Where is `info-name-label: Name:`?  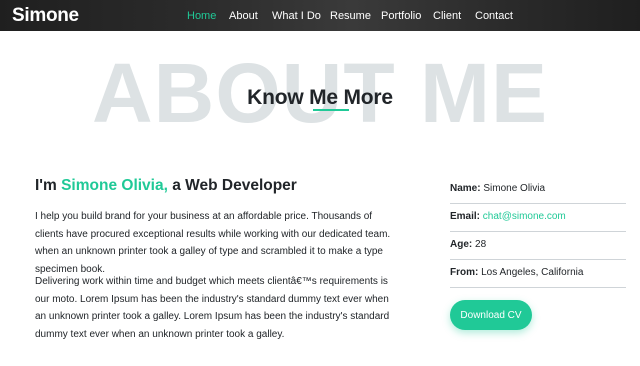
info-name-label: Name: is located at coordinates (465, 188).